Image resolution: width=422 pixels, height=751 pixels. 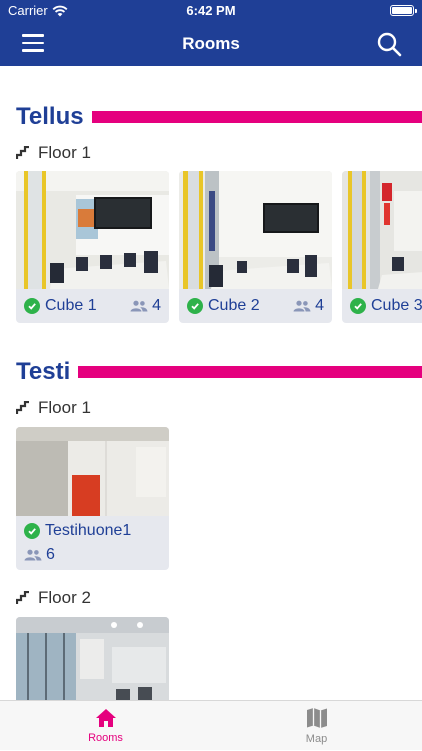 I want to click on room-capacity: 6, so click(x=39, y=555).